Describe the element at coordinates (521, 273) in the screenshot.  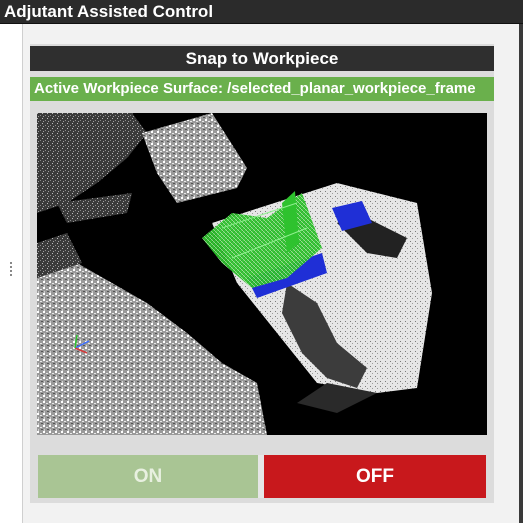
I see `right-edge` at that location.